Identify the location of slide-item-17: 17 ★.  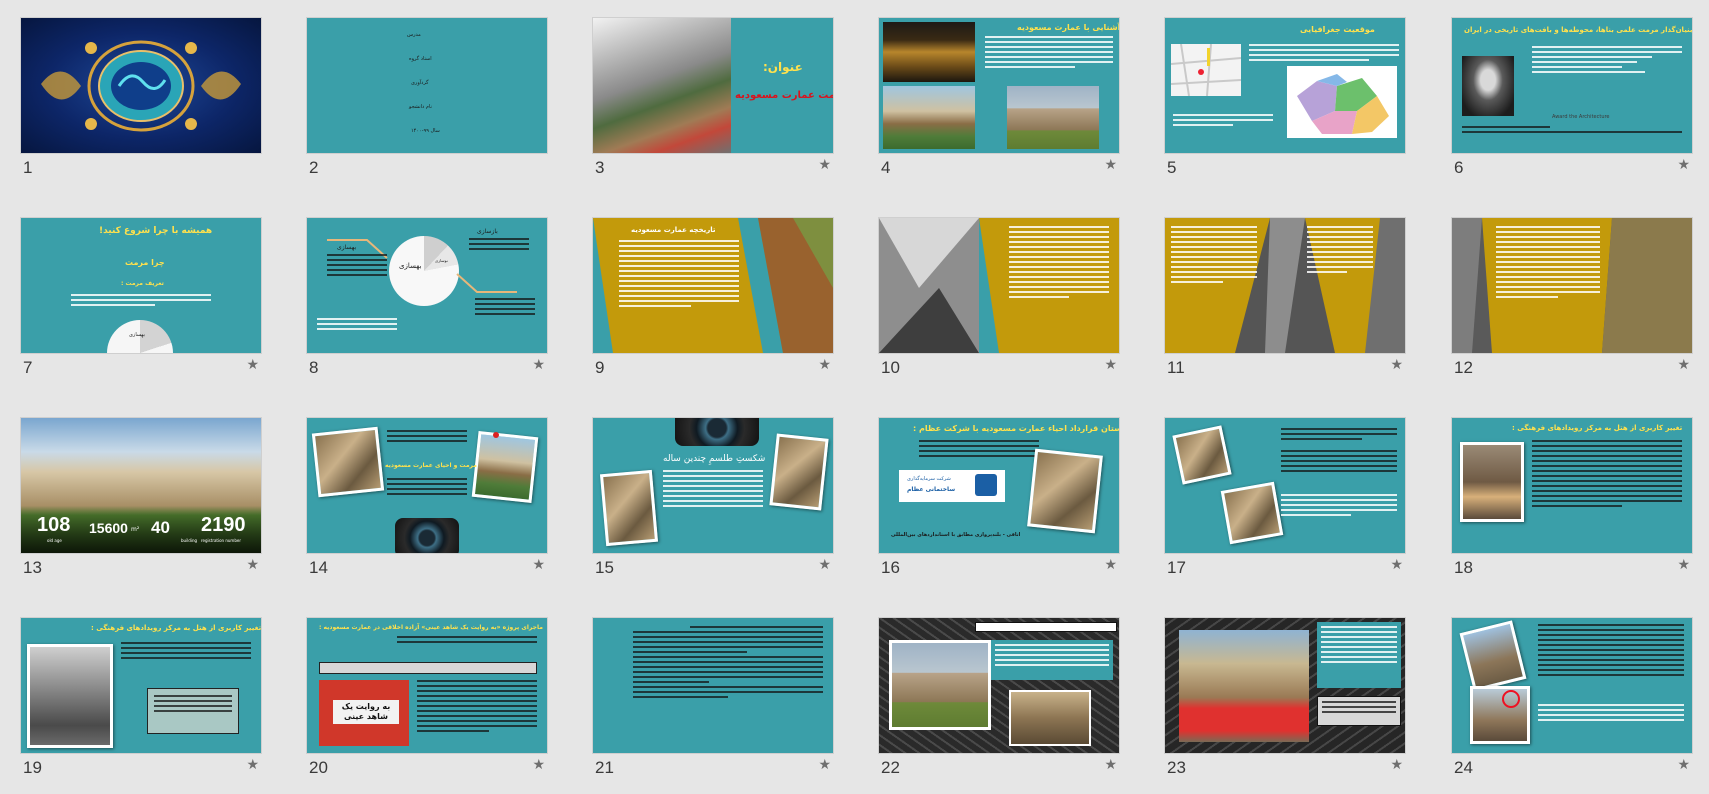
(1285, 506).